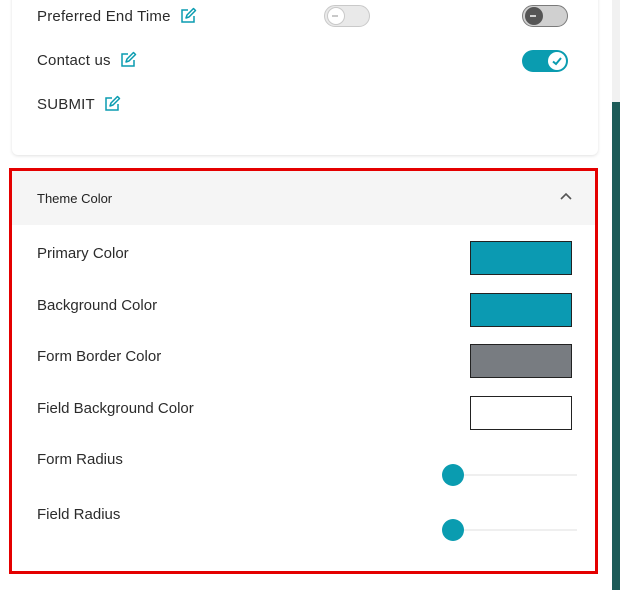 The height and width of the screenshot is (590, 620). I want to click on contact-us-toggle-enabled, so click(545, 61).